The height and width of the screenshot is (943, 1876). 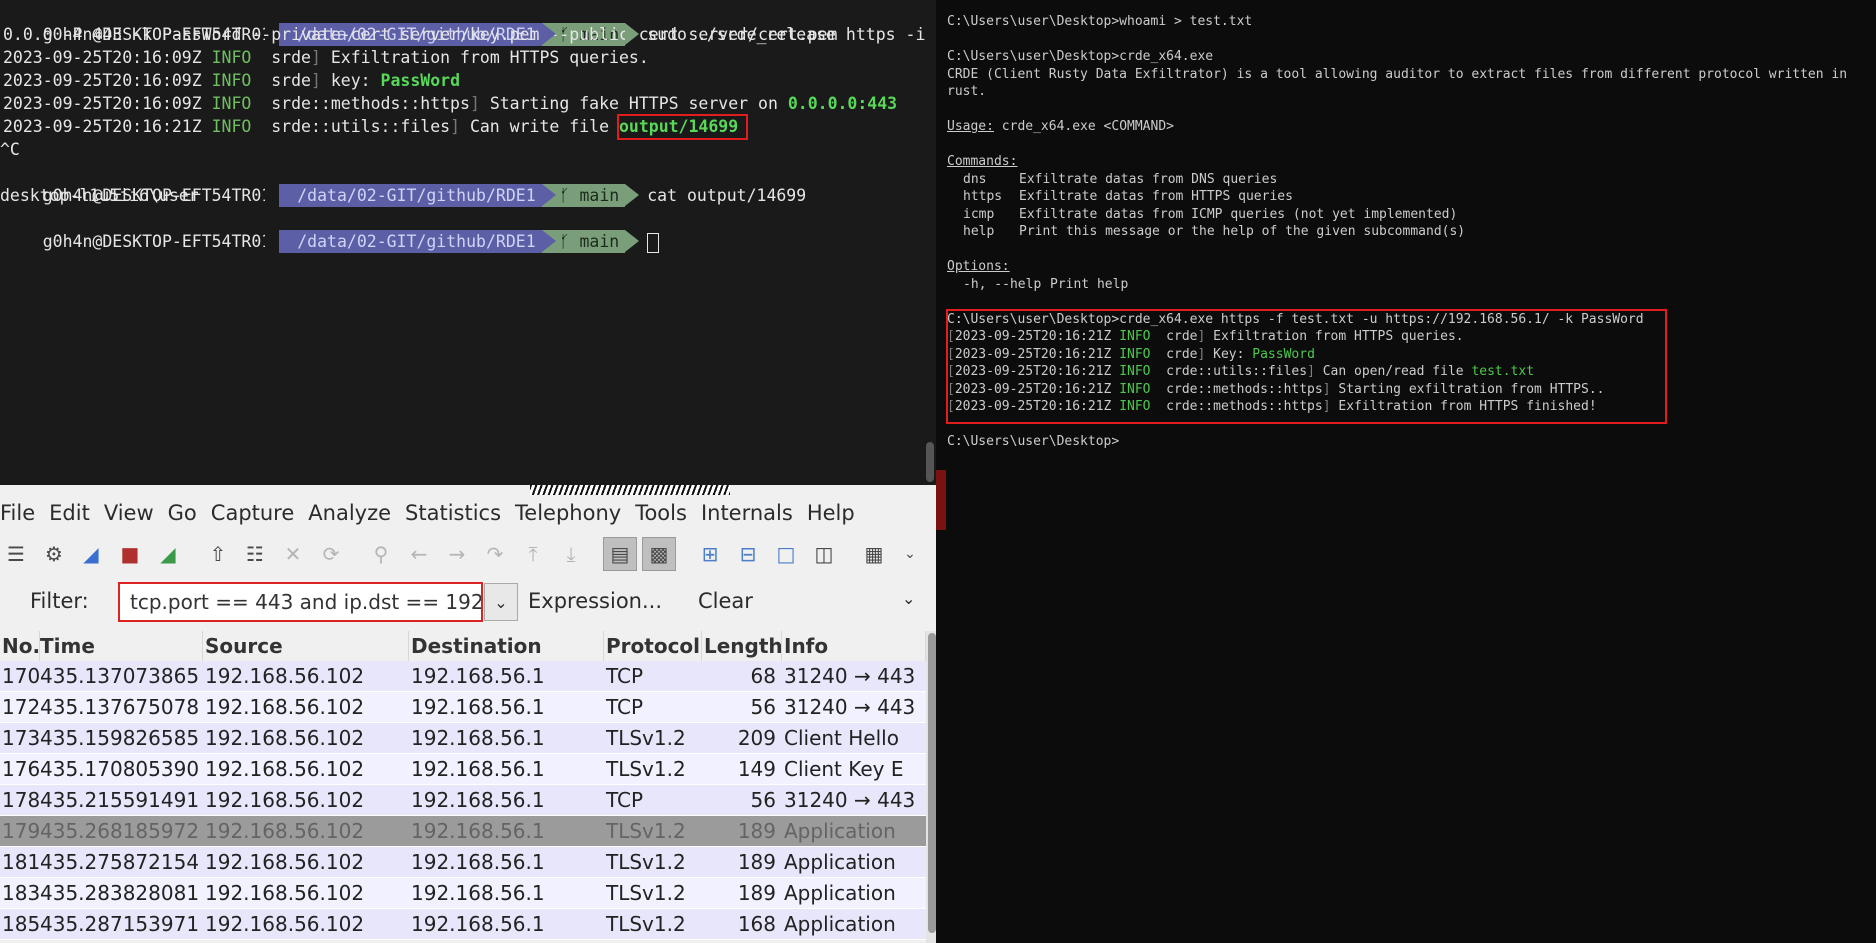 I want to click on close-file-icon: ✕, so click(x=293, y=554).